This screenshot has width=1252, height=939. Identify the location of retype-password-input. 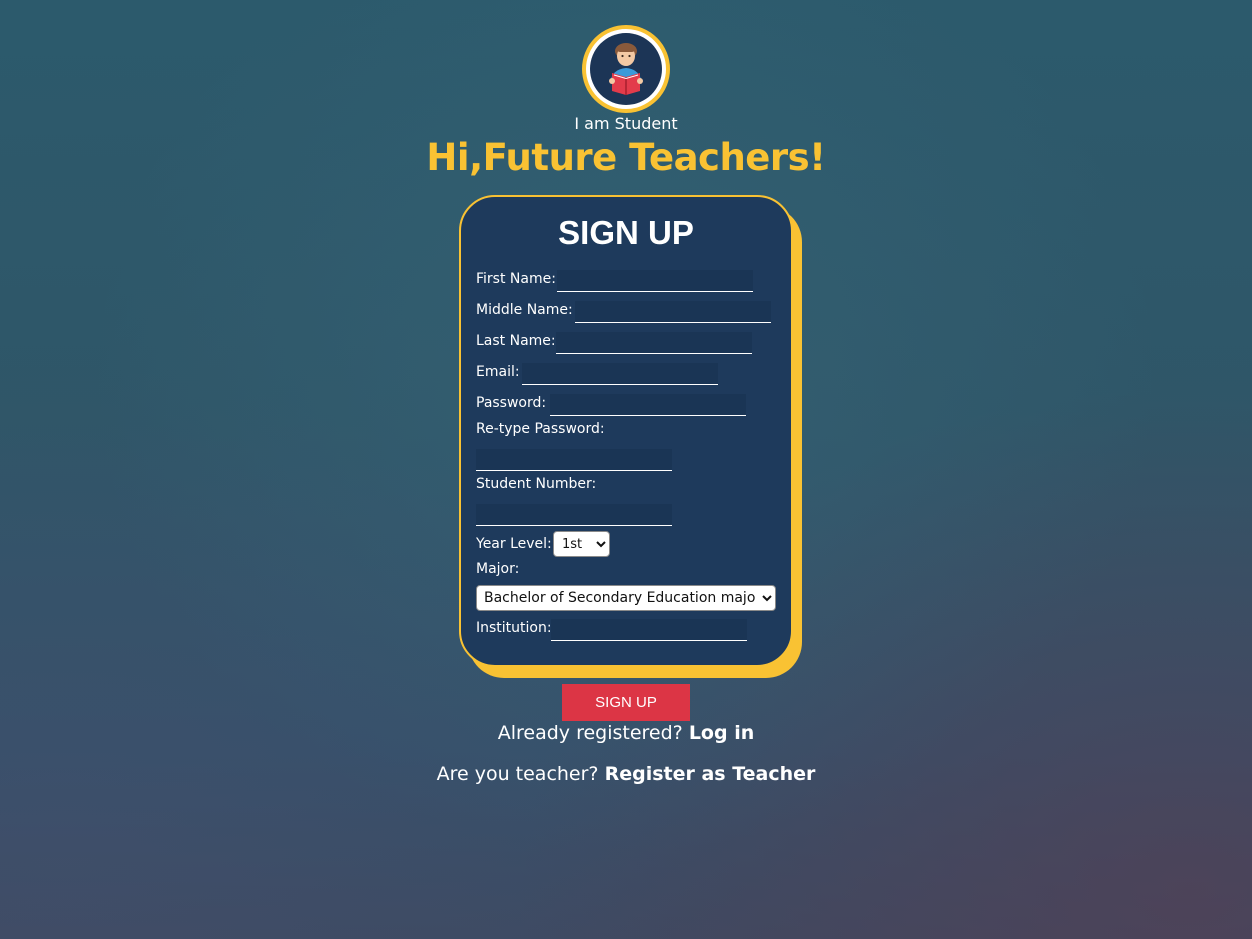
(574, 460).